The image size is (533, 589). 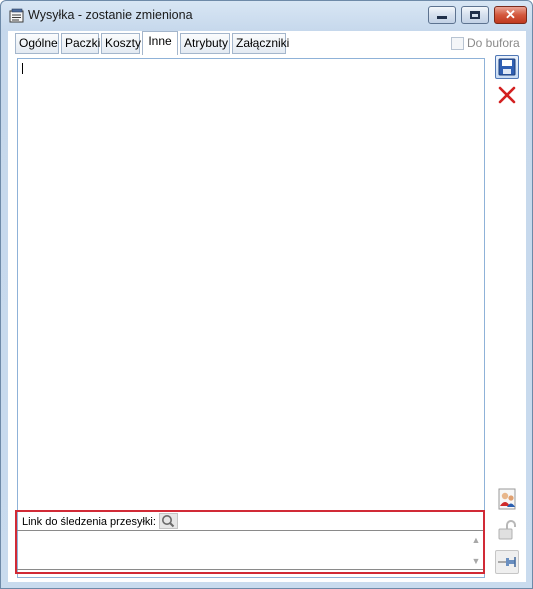 What do you see at coordinates (205, 43) in the screenshot?
I see `tab-atrybuty: Atrybuty` at bounding box center [205, 43].